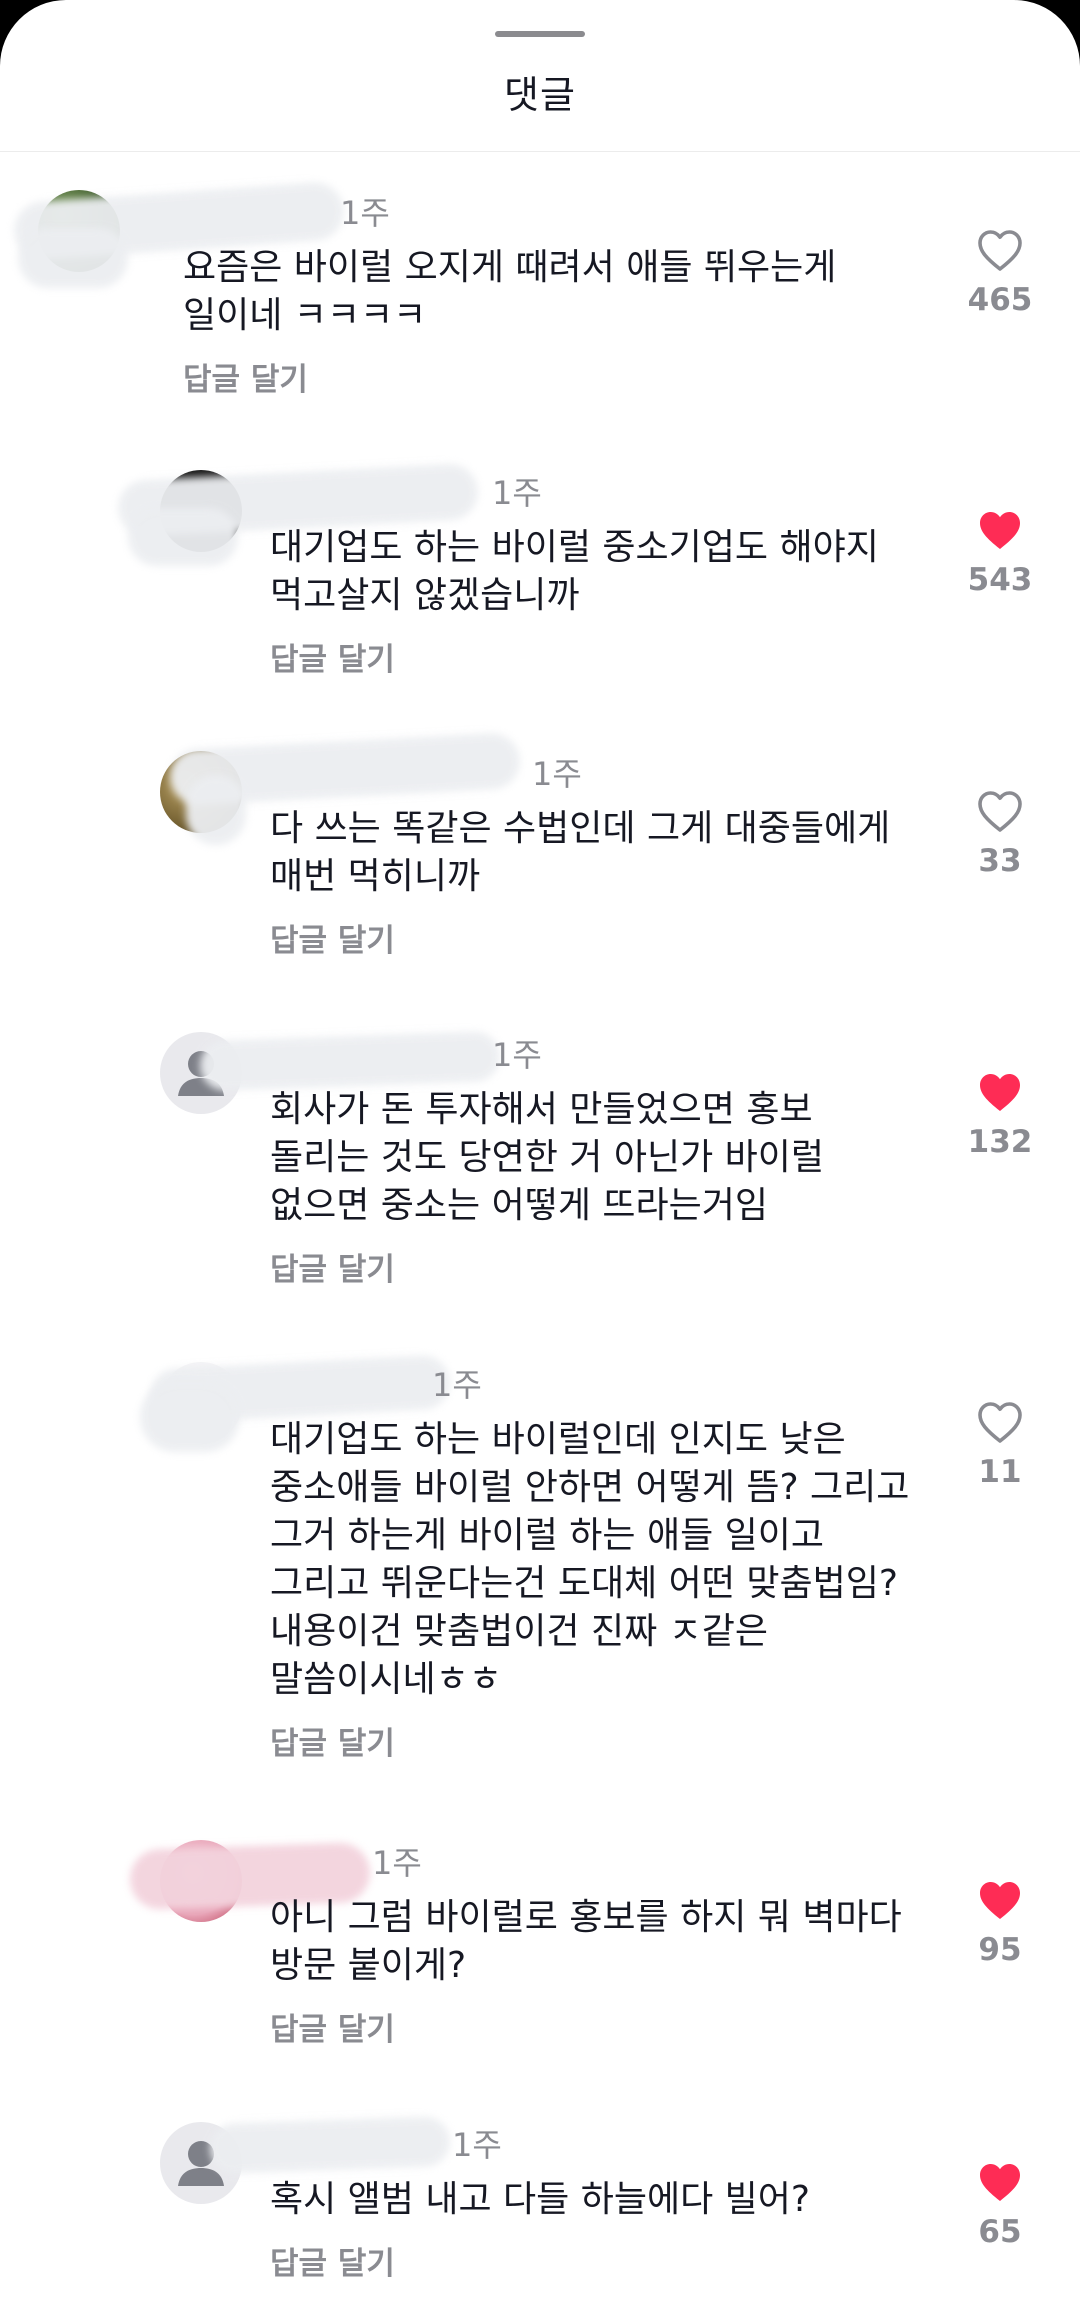 Image resolution: width=1080 pixels, height=2318 pixels. What do you see at coordinates (586, 1941) in the screenshot?
I see `comment-text: 아니 그럼 바이럴로 홍보를 하지 뭐 벽마다 방문 붙이게?` at bounding box center [586, 1941].